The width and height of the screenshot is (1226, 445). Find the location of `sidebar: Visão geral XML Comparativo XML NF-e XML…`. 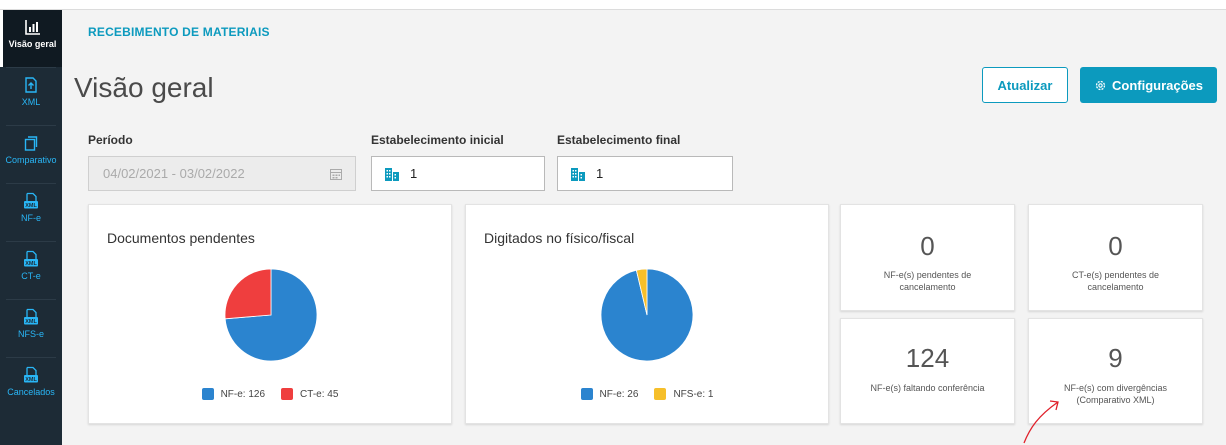

sidebar: Visão geral XML Comparativo XML NF-e XML… is located at coordinates (31, 227).